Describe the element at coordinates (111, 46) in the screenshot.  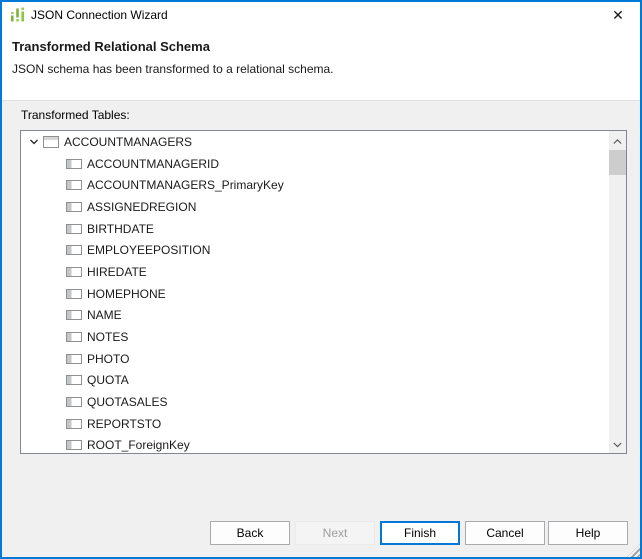
I see `page-title: Transformed Relational Schema` at that location.